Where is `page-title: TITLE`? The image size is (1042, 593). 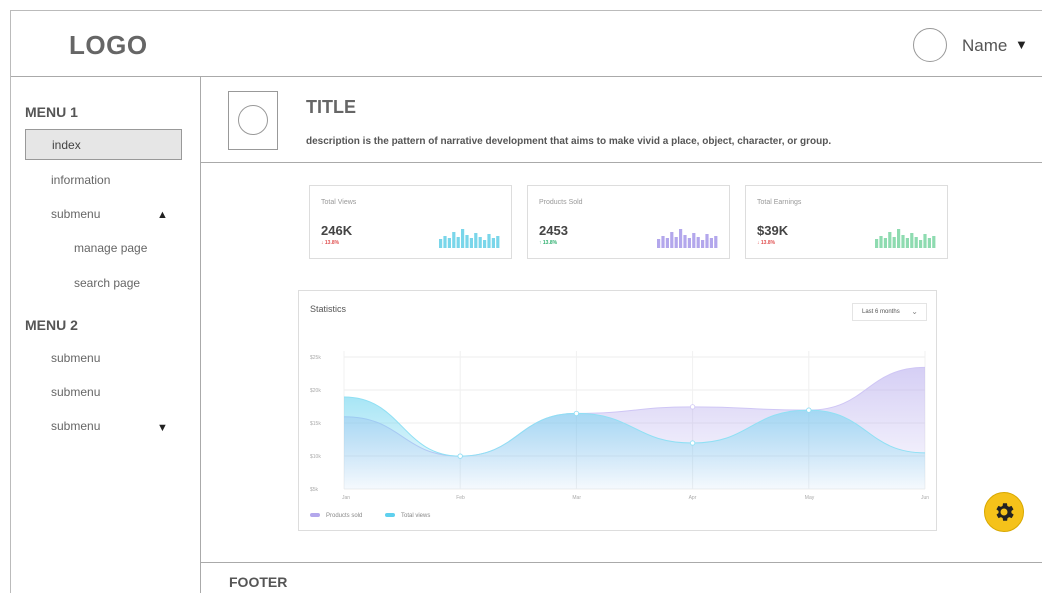
page-title: TITLE is located at coordinates (331, 107).